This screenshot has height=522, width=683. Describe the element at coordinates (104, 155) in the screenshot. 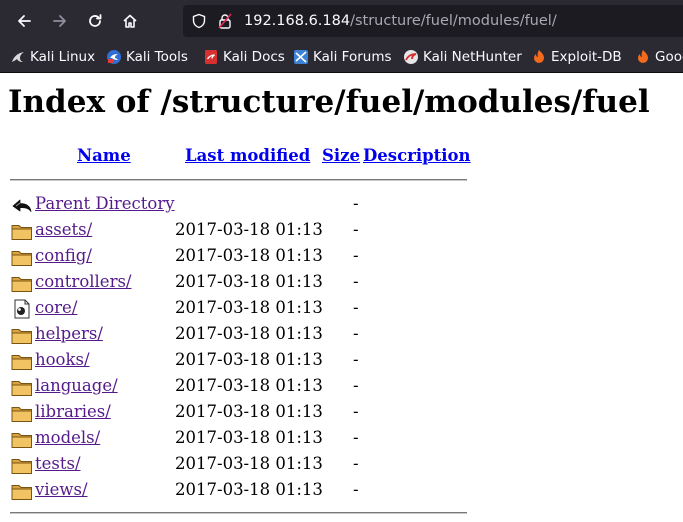

I see `sort-by-name-link: Name` at that location.